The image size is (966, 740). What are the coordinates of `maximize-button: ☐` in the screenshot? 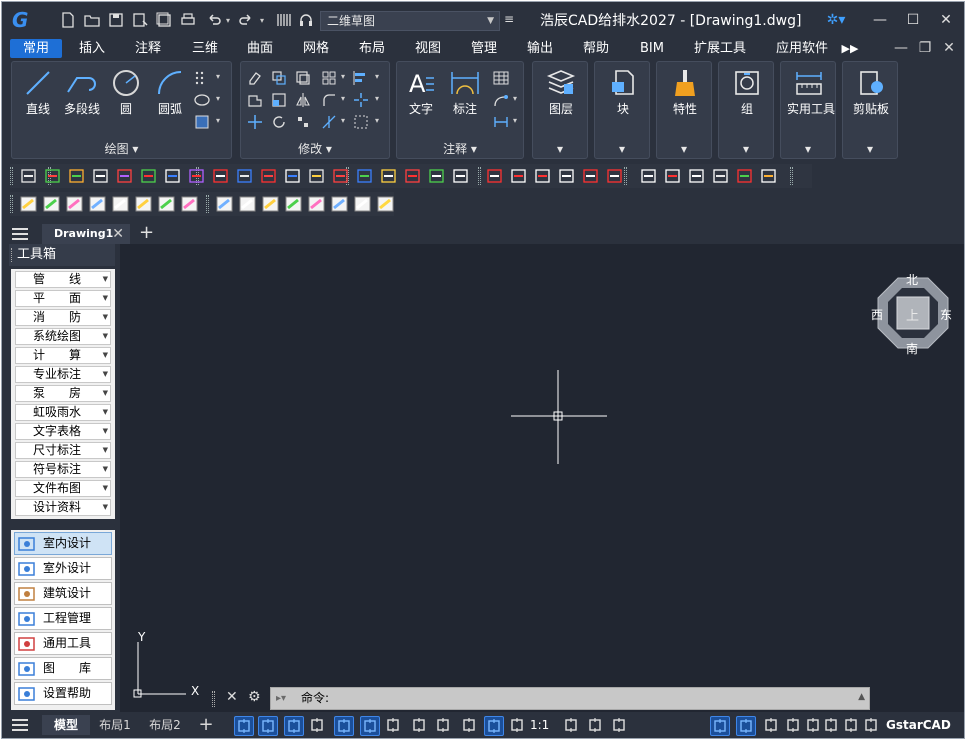 It's located at (913, 20).